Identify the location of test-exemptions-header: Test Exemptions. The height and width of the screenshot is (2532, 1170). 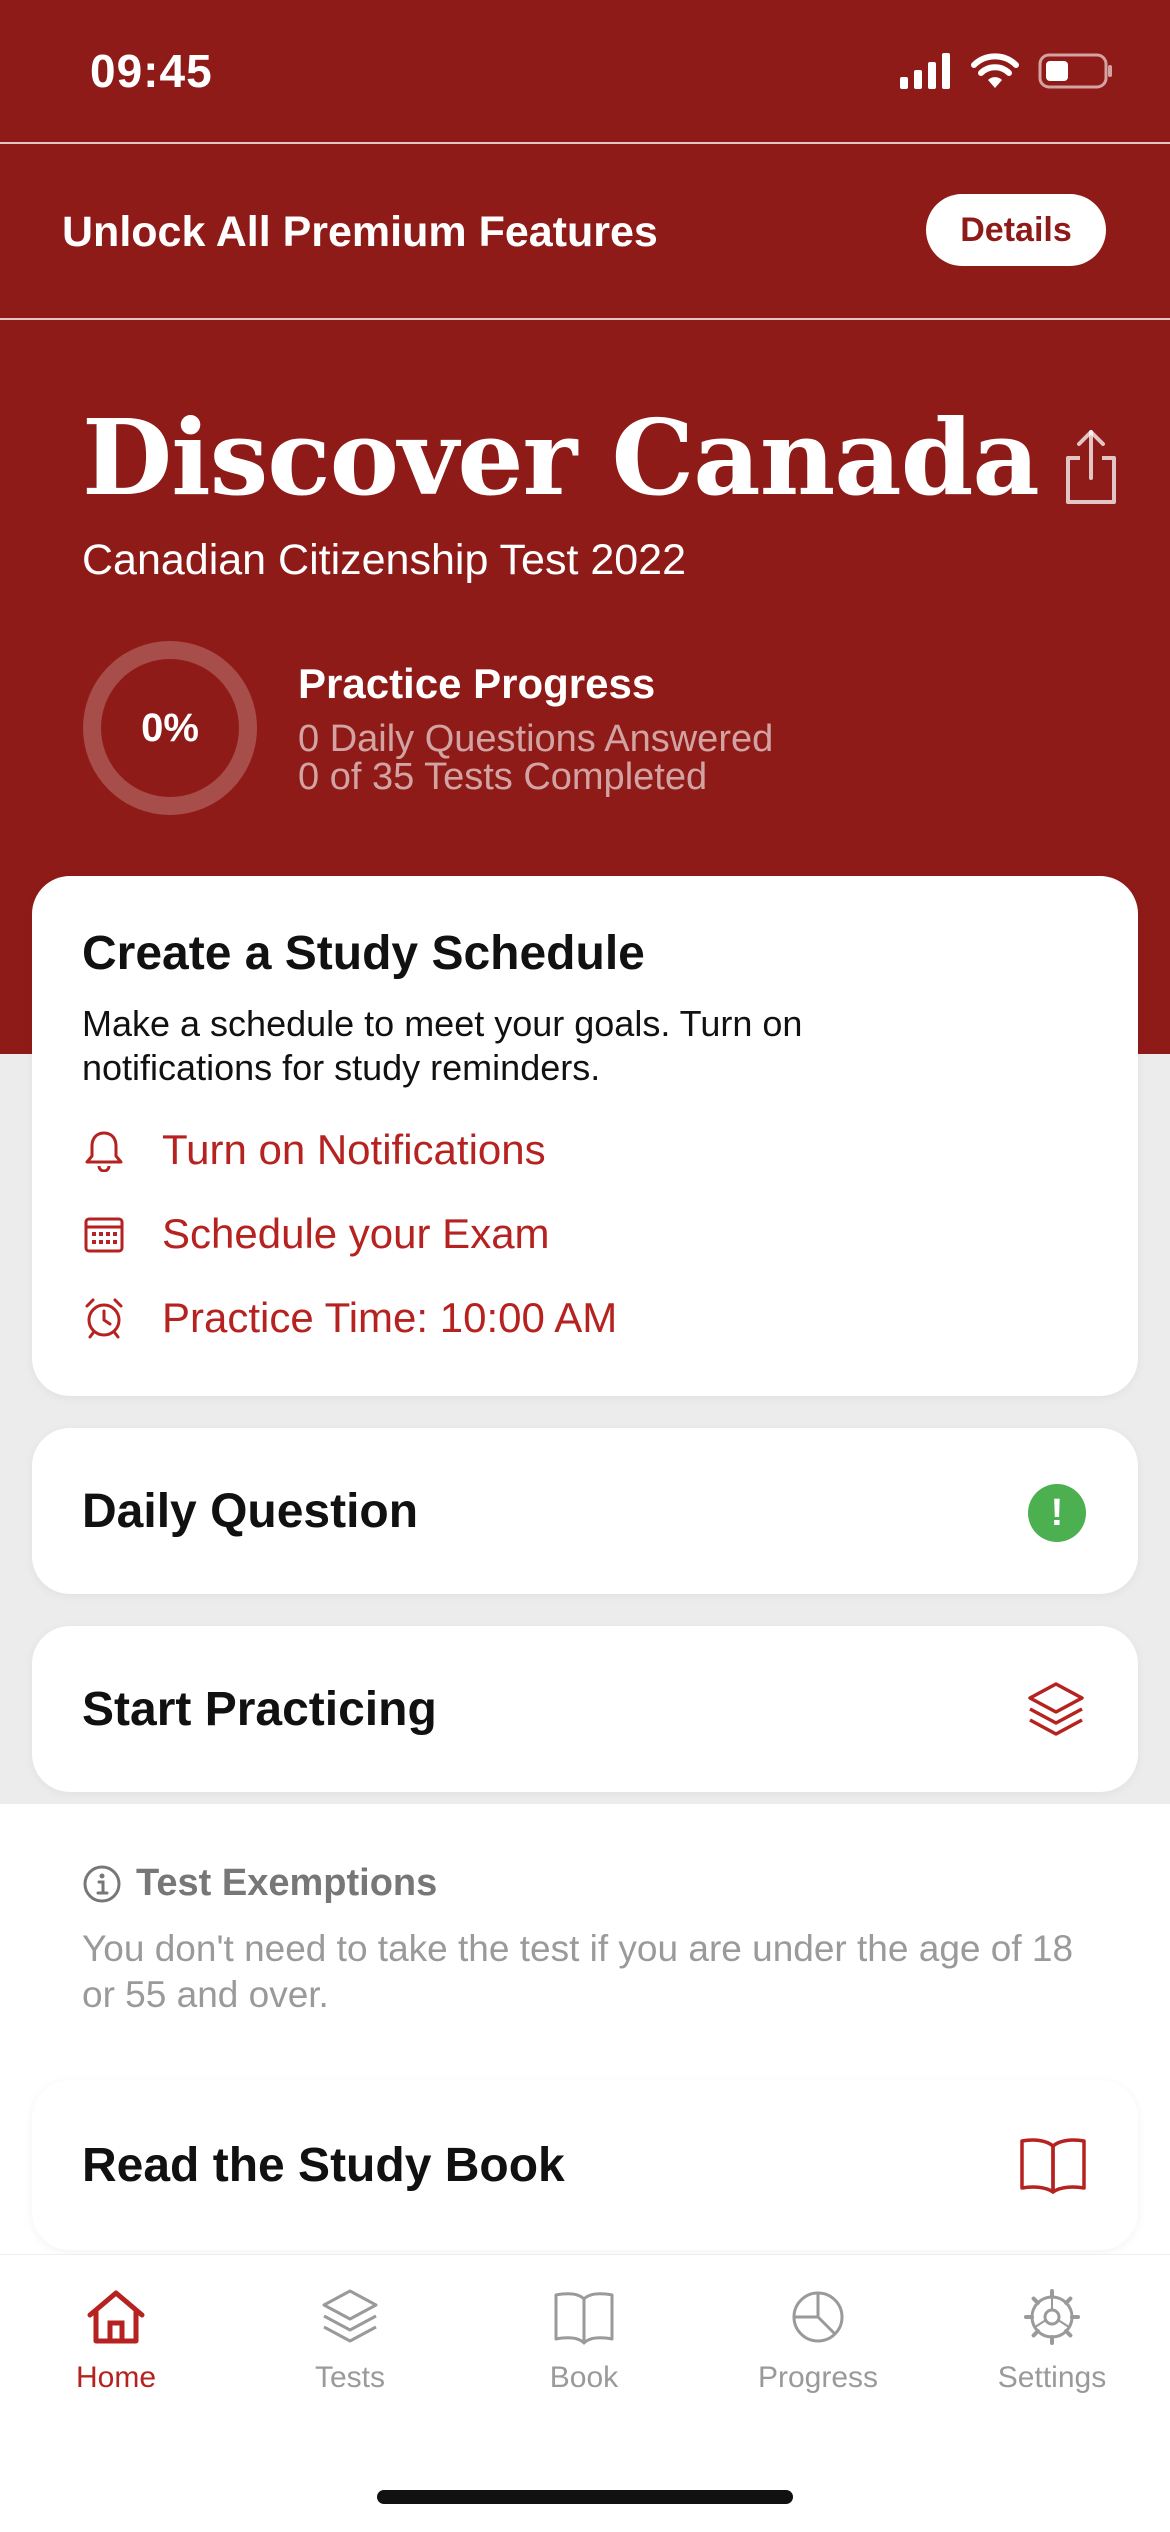
(259, 1883).